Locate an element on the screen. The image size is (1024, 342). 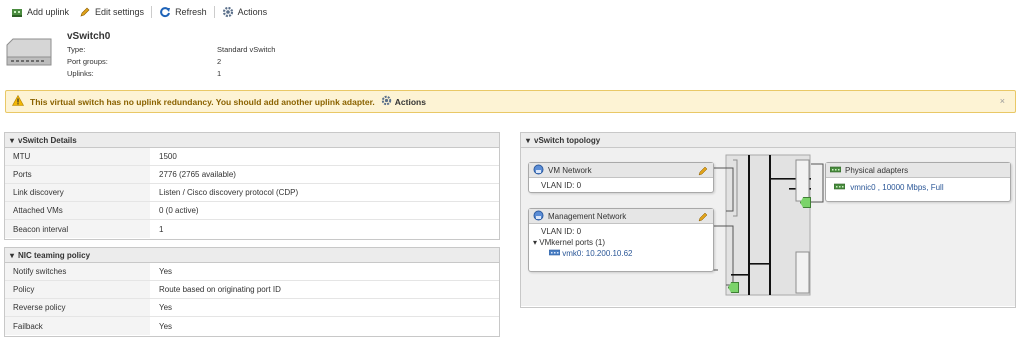
policy-value: Route based on originating port ID is located at coordinates (220, 289).